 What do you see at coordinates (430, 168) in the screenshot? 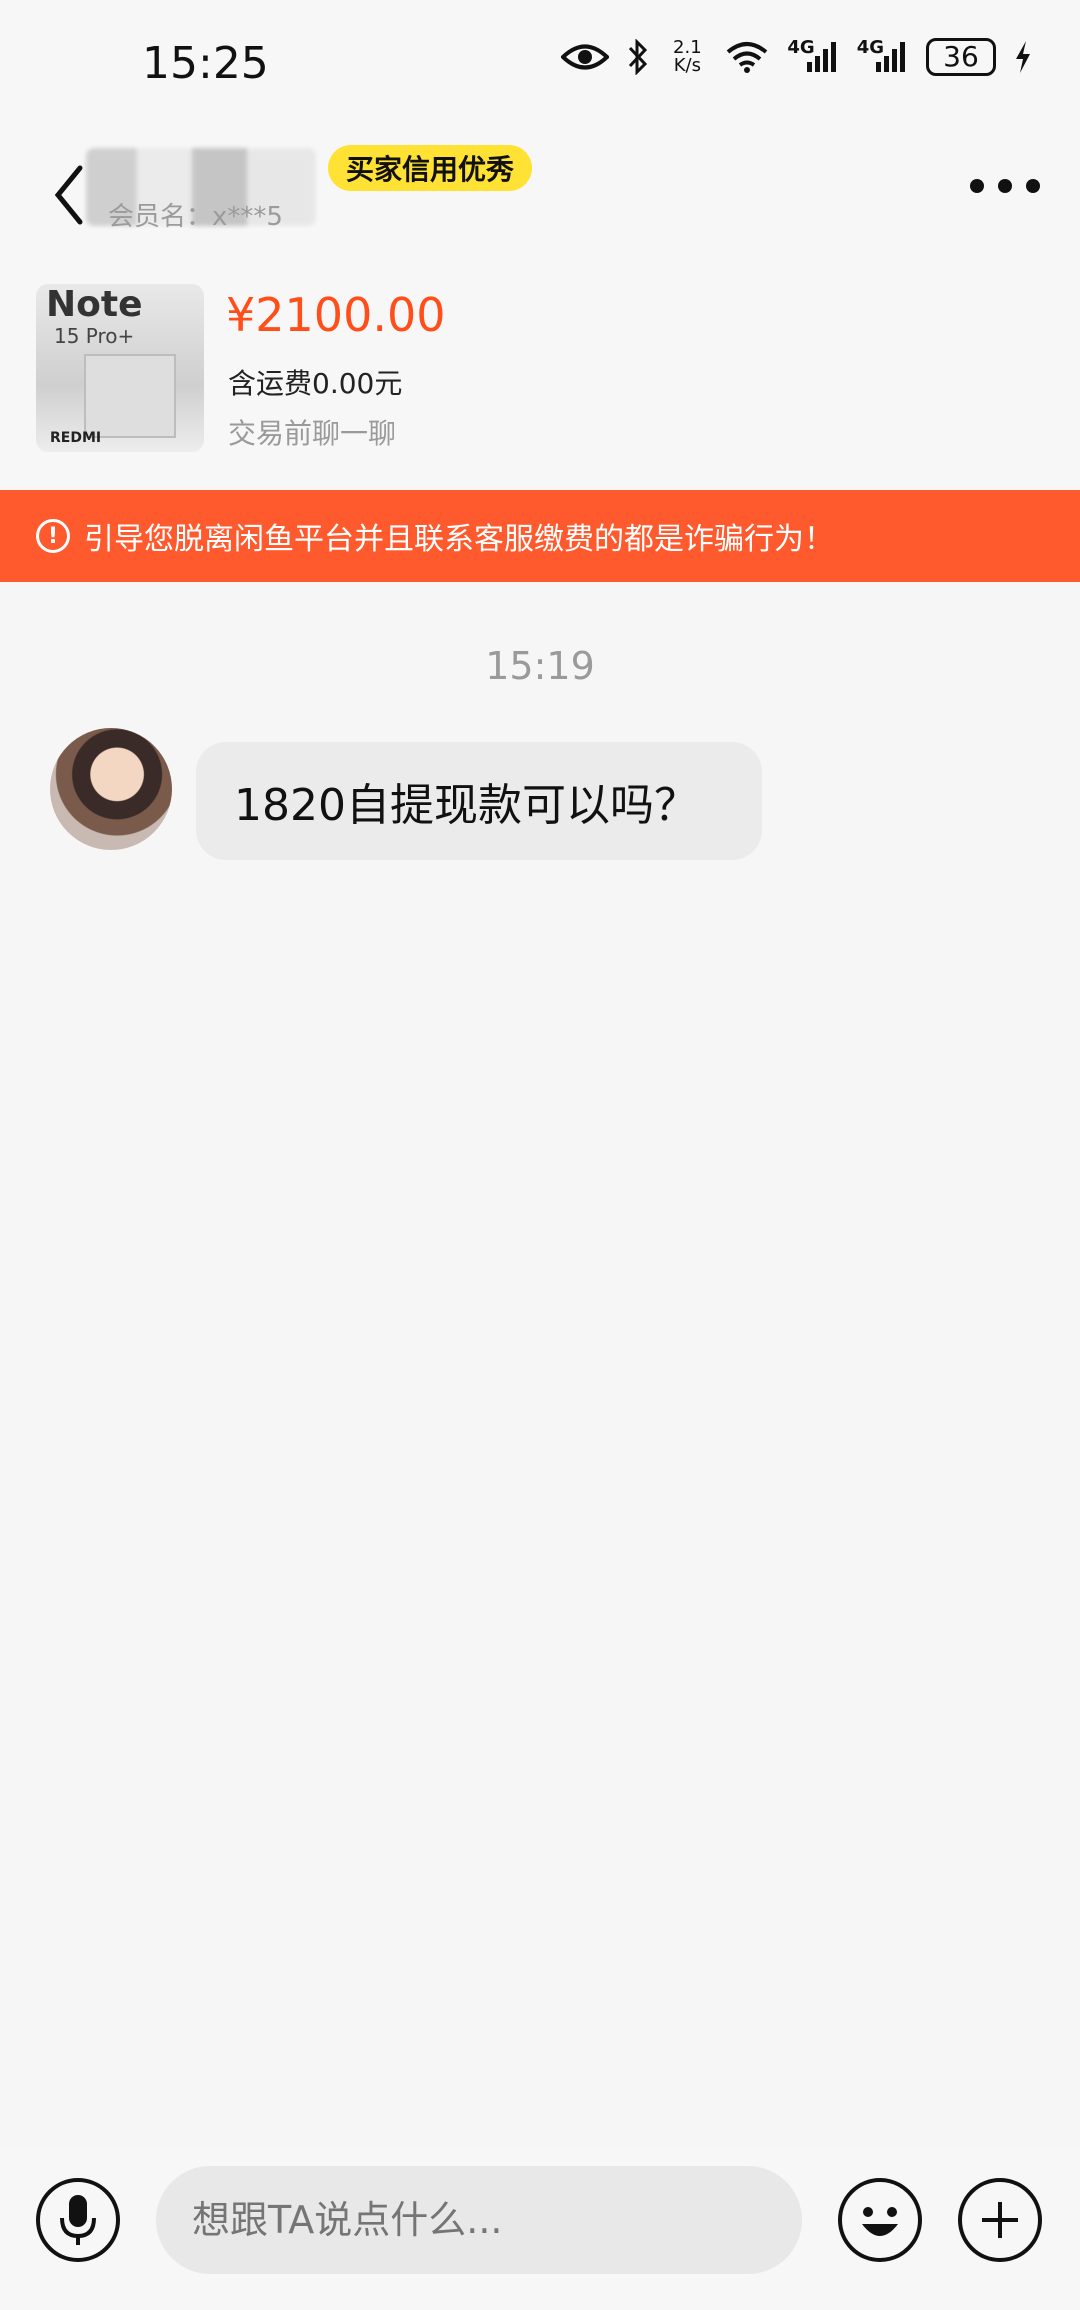
I see `credit-badge: 买家信用优秀` at bounding box center [430, 168].